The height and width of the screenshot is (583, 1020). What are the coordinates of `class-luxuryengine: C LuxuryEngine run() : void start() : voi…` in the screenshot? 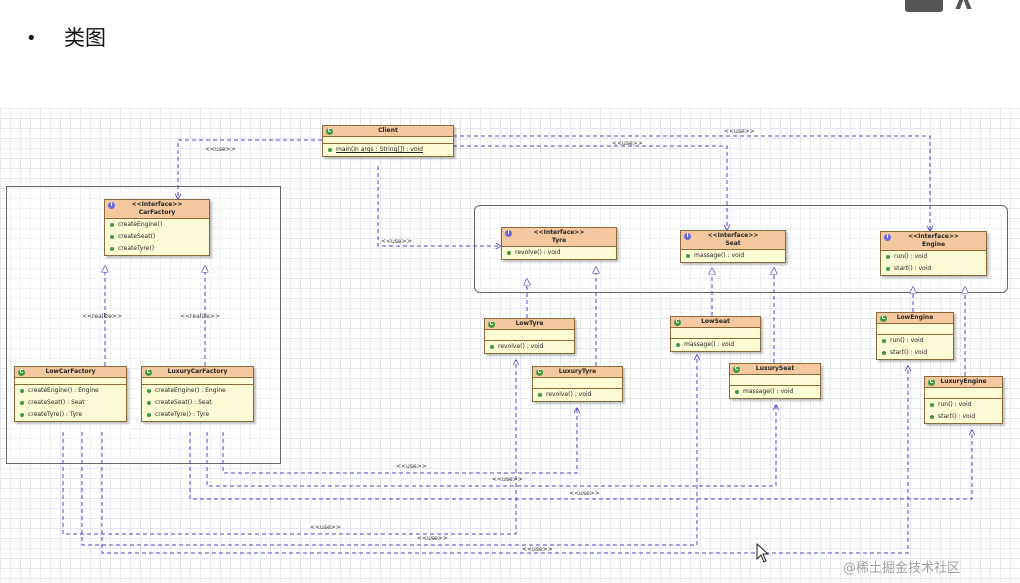 It's located at (963, 400).